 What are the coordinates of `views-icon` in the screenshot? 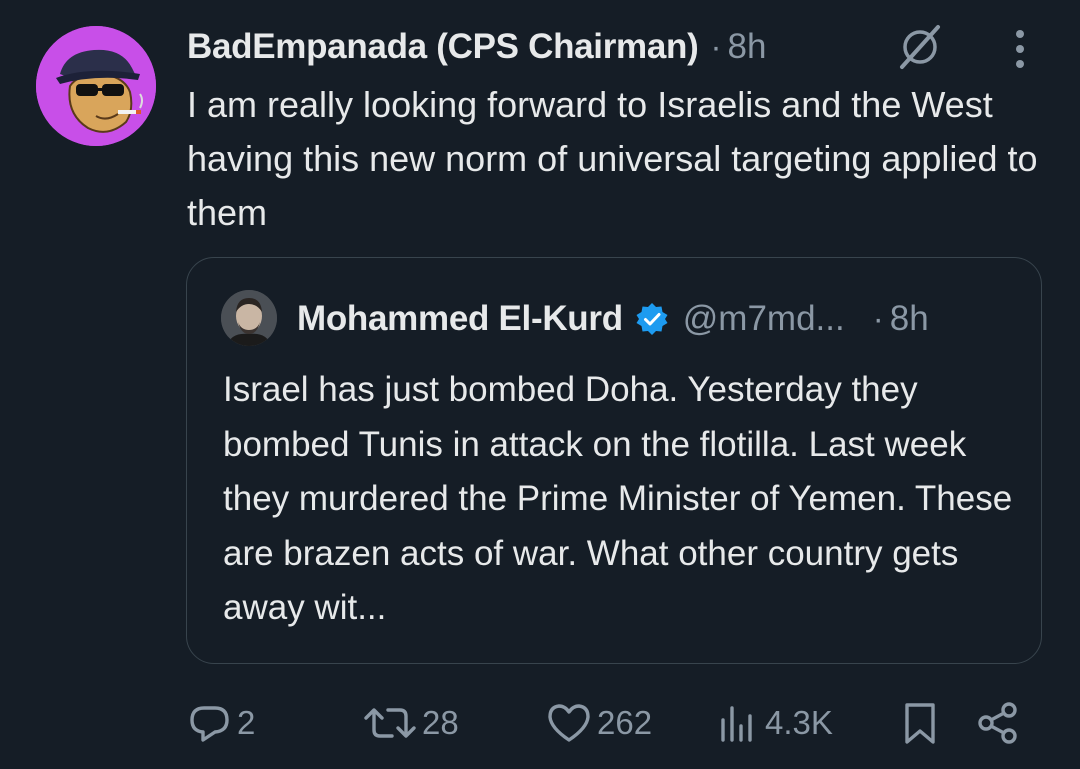 It's located at (736, 724).